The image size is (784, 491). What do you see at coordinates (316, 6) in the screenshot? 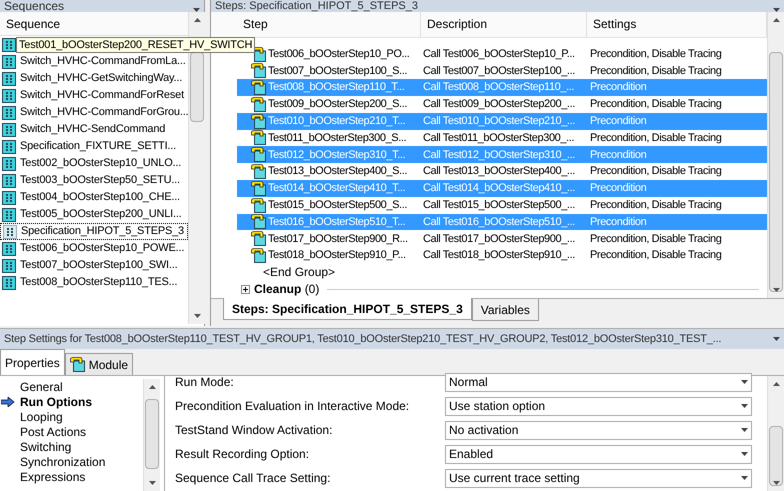
I see `panel-title: Steps: Specification_HIPOT_5_STEPS_3` at bounding box center [316, 6].